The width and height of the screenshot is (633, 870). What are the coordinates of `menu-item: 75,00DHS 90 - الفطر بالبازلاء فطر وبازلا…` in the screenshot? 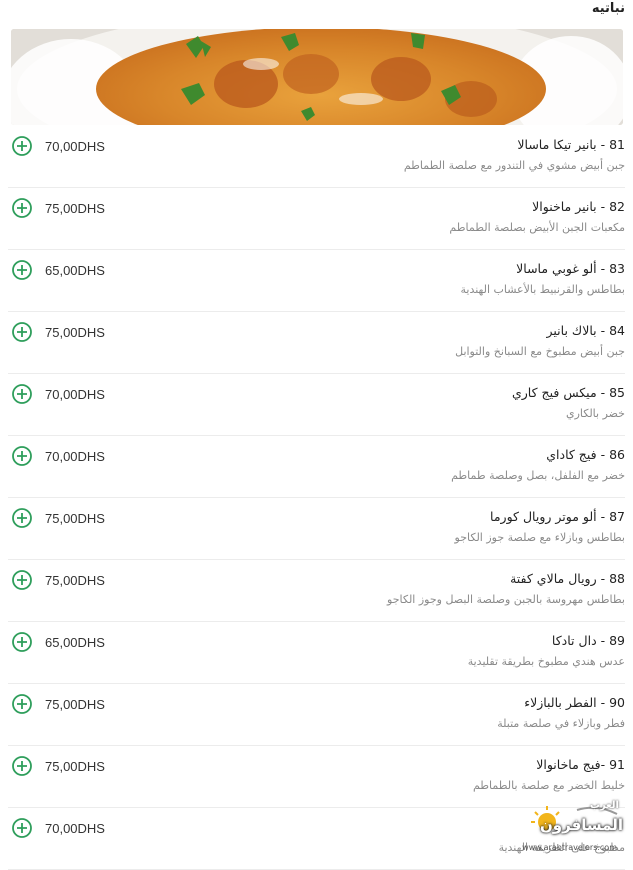 It's located at (316, 715).